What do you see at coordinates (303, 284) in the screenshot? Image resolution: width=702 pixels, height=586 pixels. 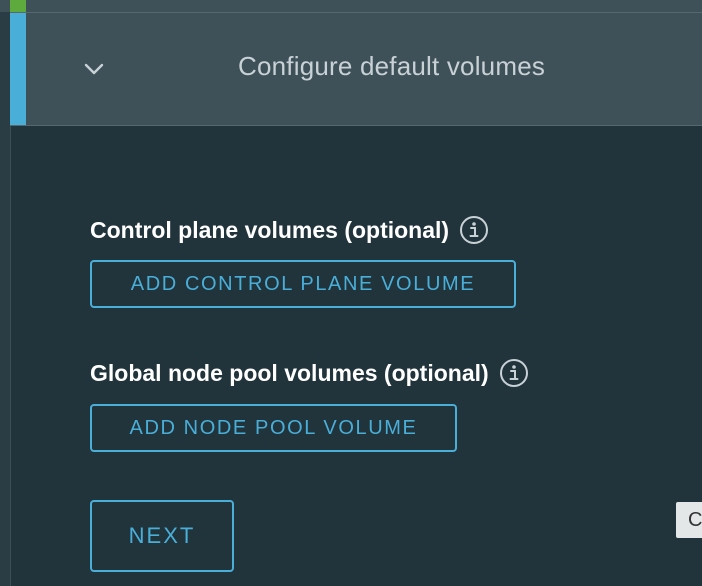 I see `add-control-plane-volume-button: ADD CONTROL PLANE VOLUME` at bounding box center [303, 284].